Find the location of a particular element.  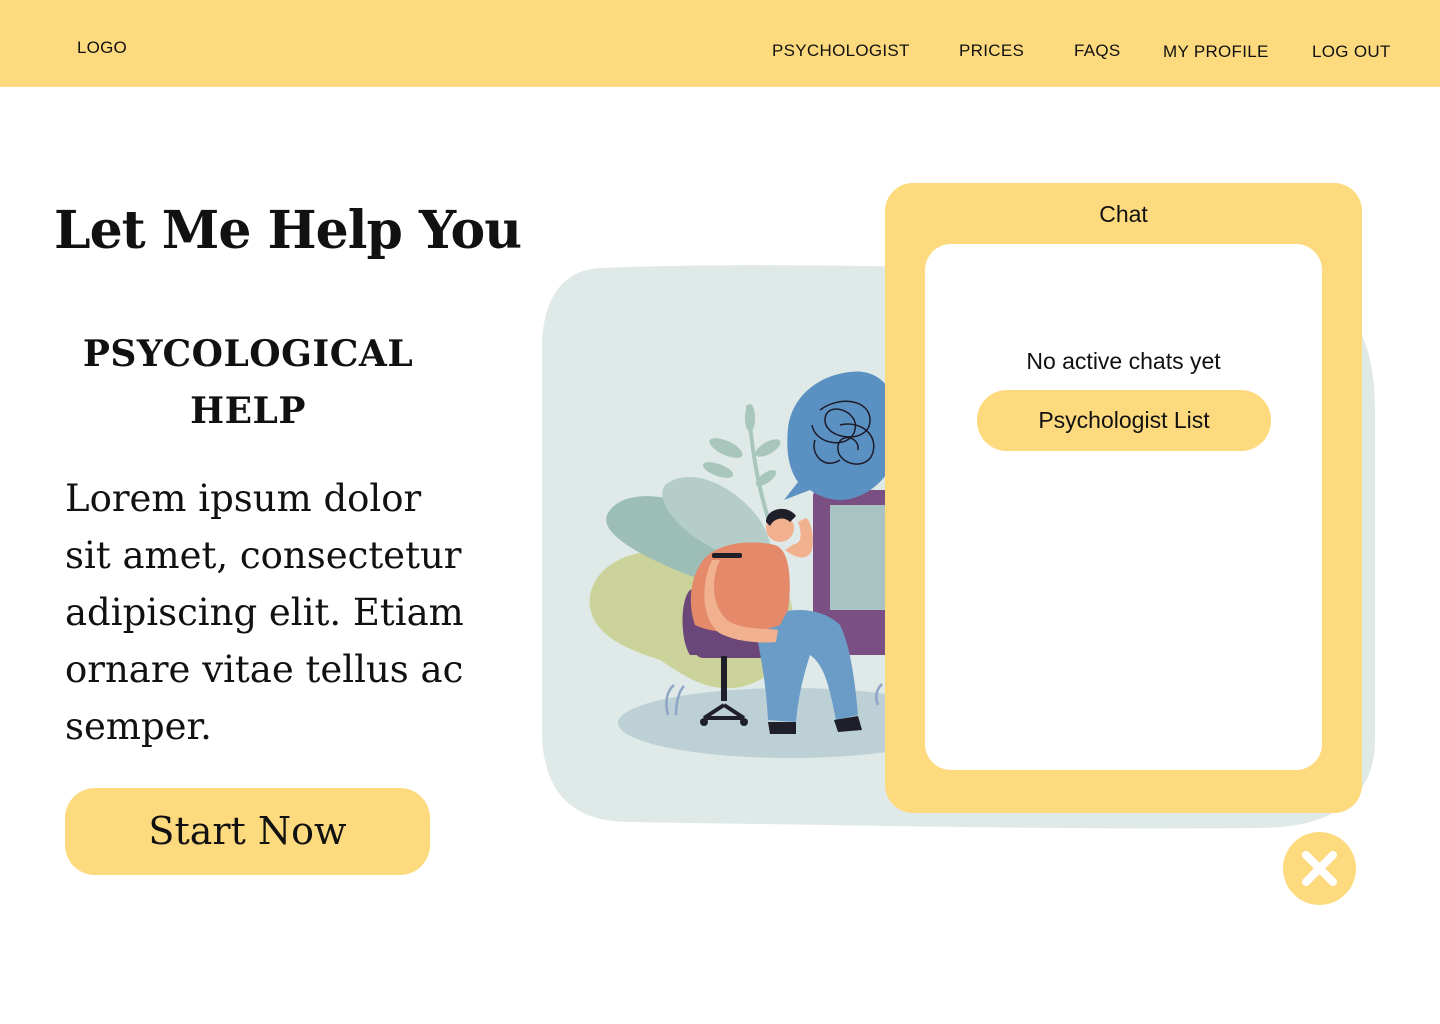

person-shoe is located at coordinates (782, 728).